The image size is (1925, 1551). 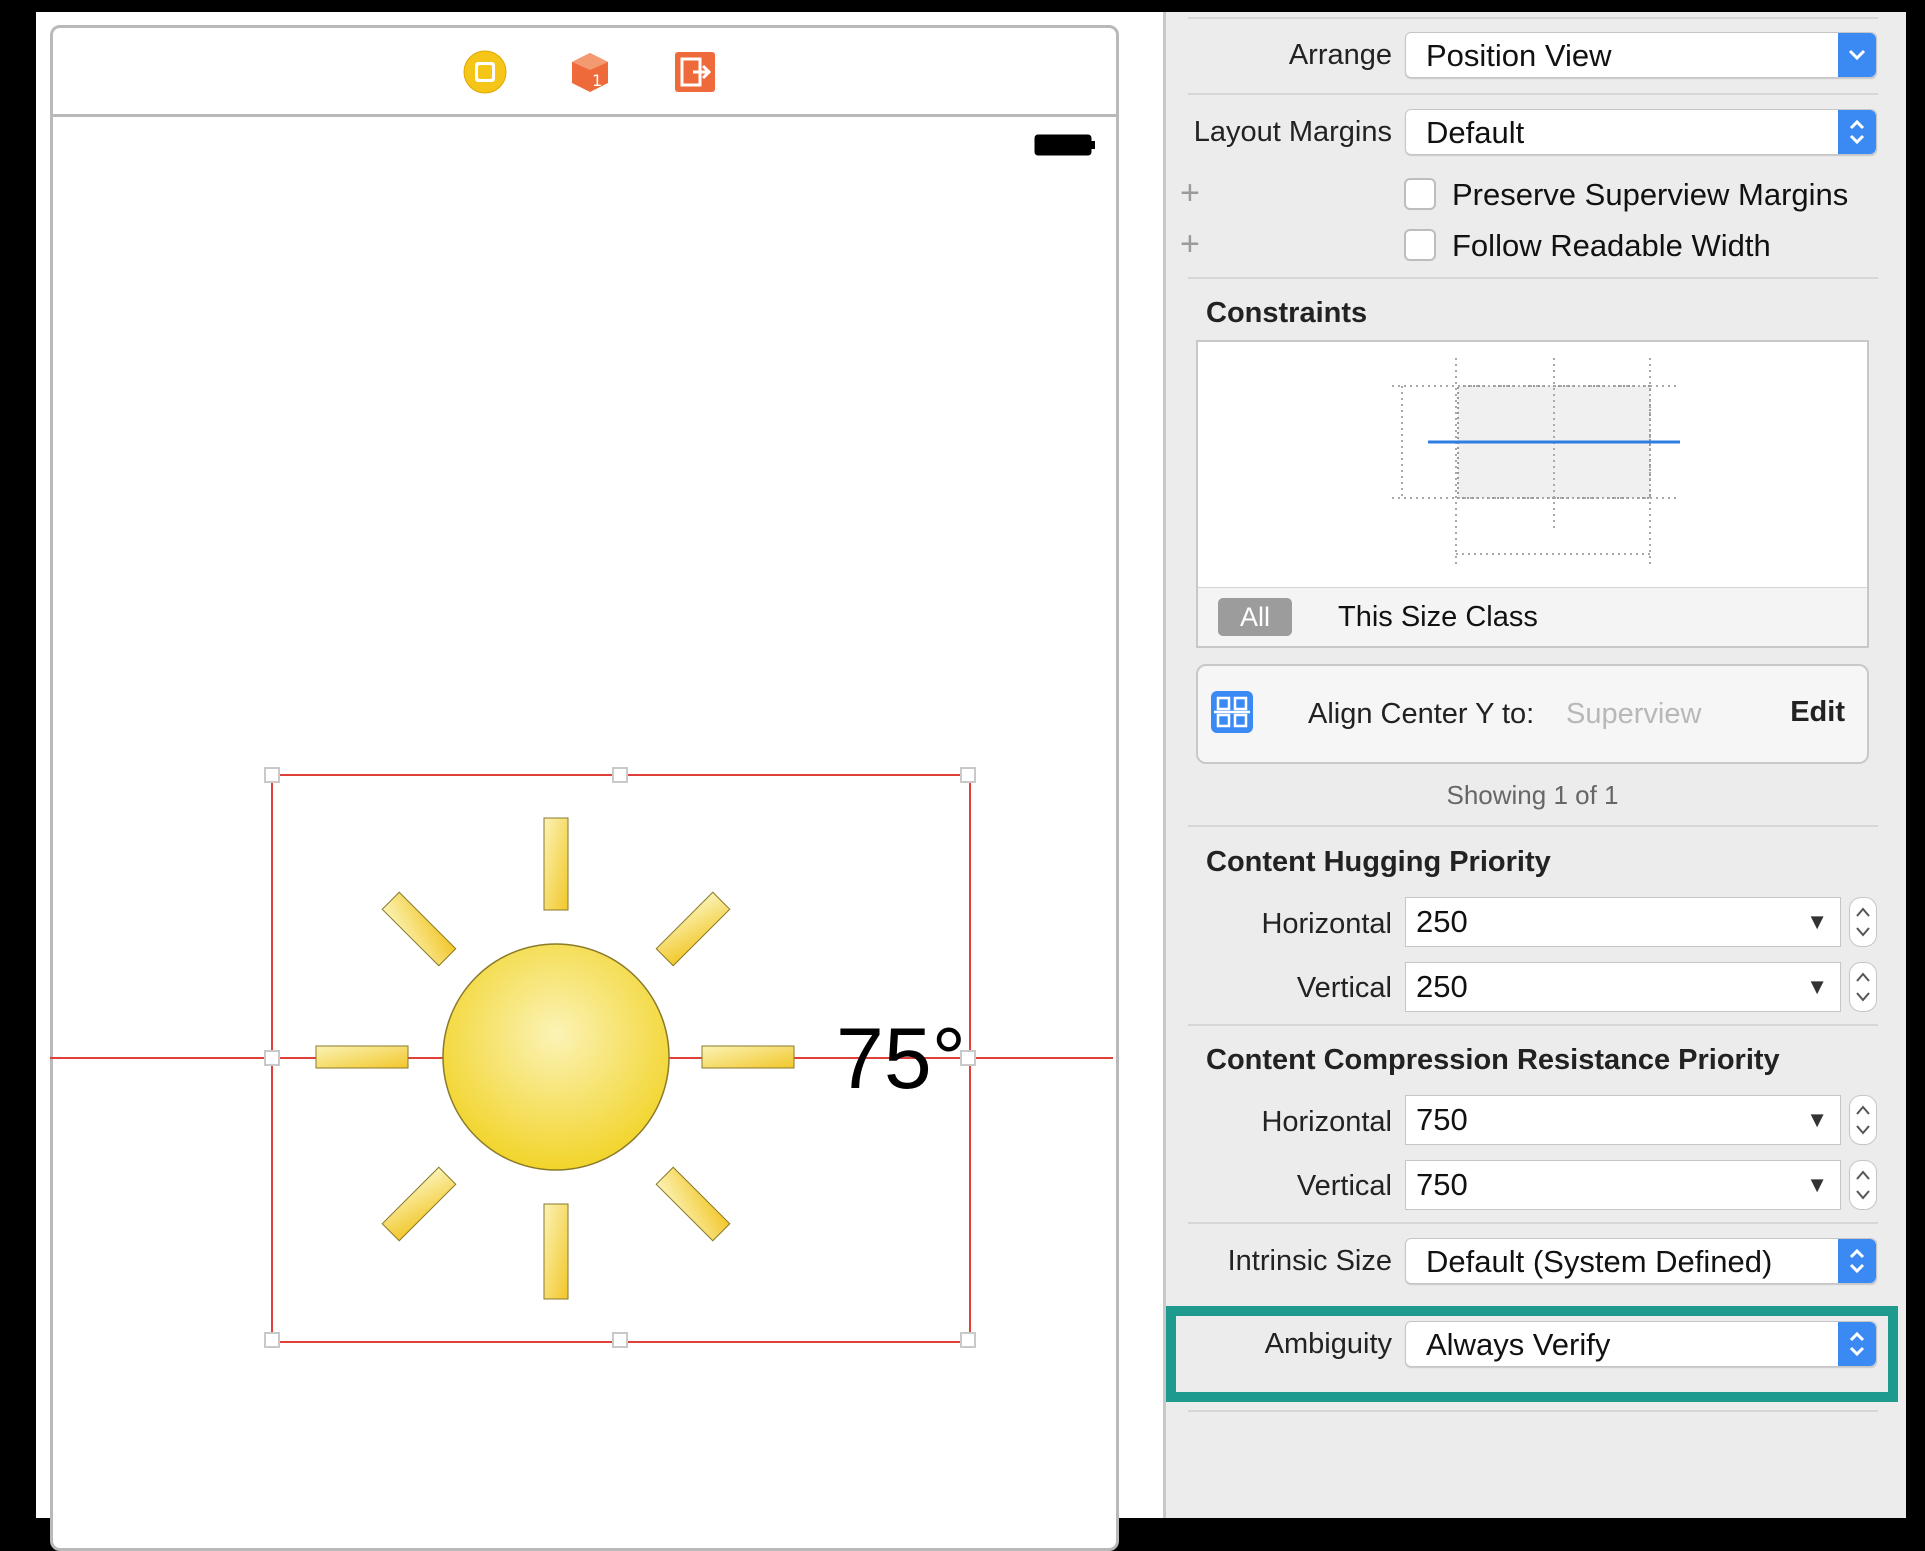 I want to click on constraint-diagram-icon, so click(x=1536, y=463).